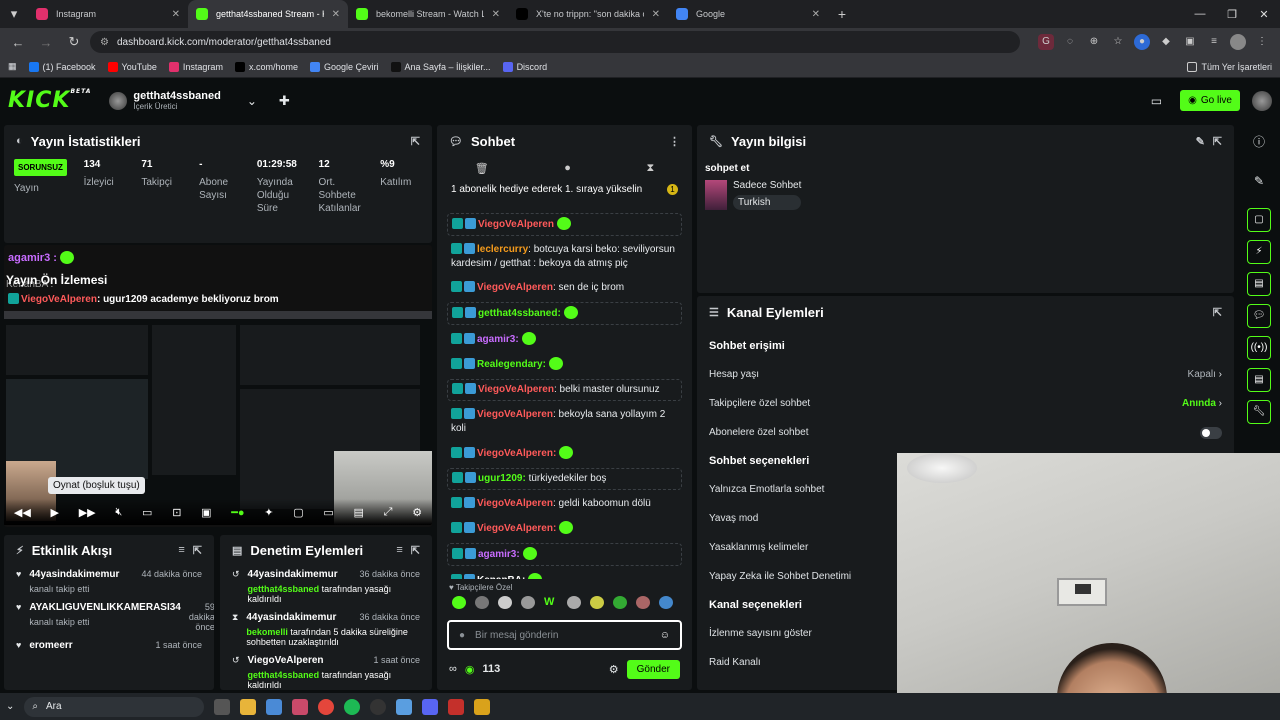 This screenshot has height=720, width=1280. I want to click on pip-icon: ▣, so click(206, 512).